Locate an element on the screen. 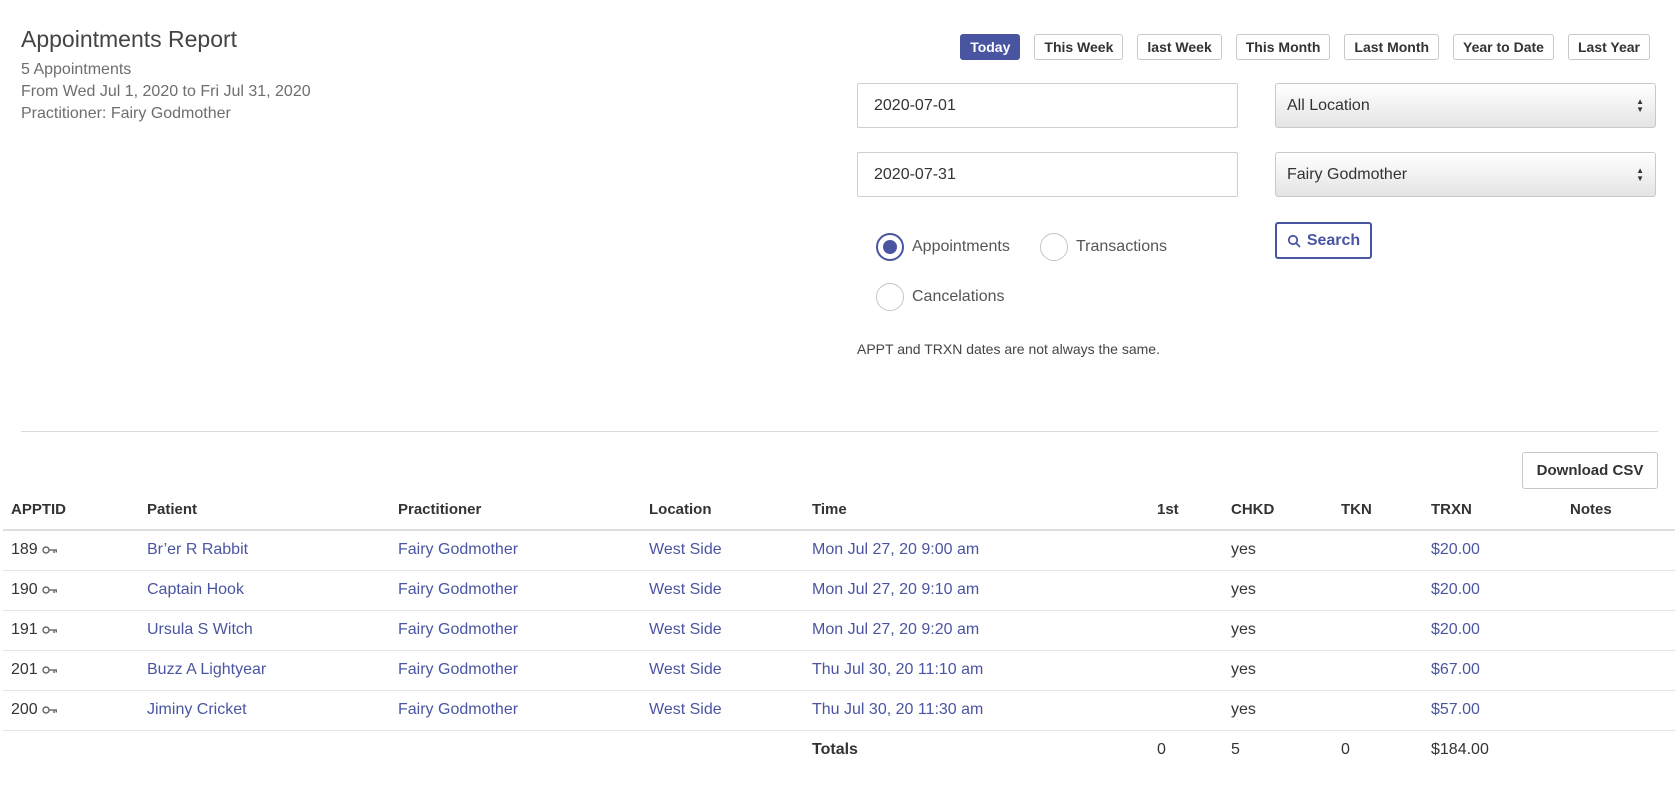  cell-patient: Captain Hook is located at coordinates (264, 590).